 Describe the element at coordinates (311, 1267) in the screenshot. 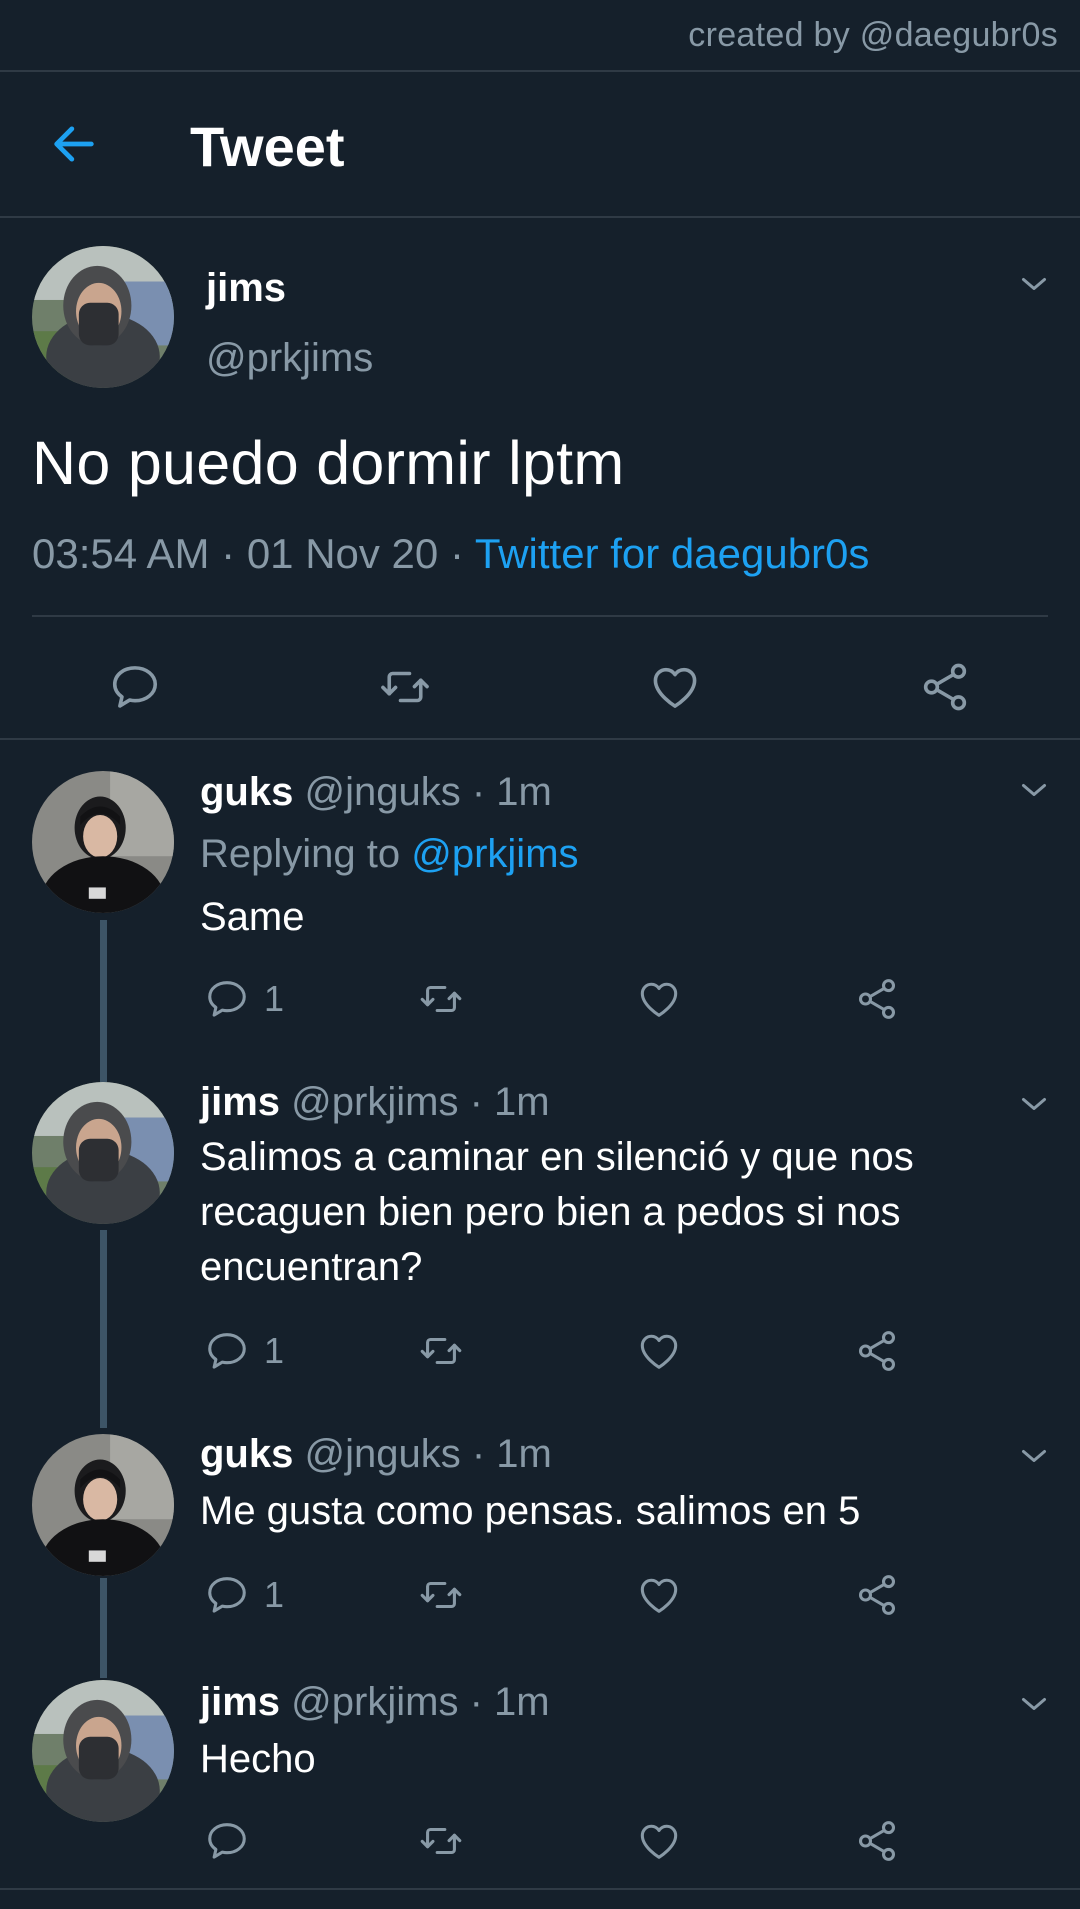

I see `reply-text-line: encuentran?` at that location.